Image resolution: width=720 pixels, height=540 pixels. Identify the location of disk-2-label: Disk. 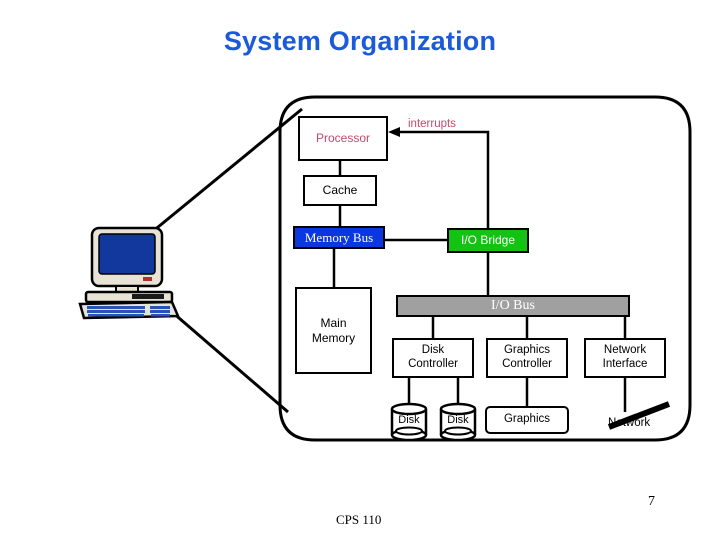
(458, 420).